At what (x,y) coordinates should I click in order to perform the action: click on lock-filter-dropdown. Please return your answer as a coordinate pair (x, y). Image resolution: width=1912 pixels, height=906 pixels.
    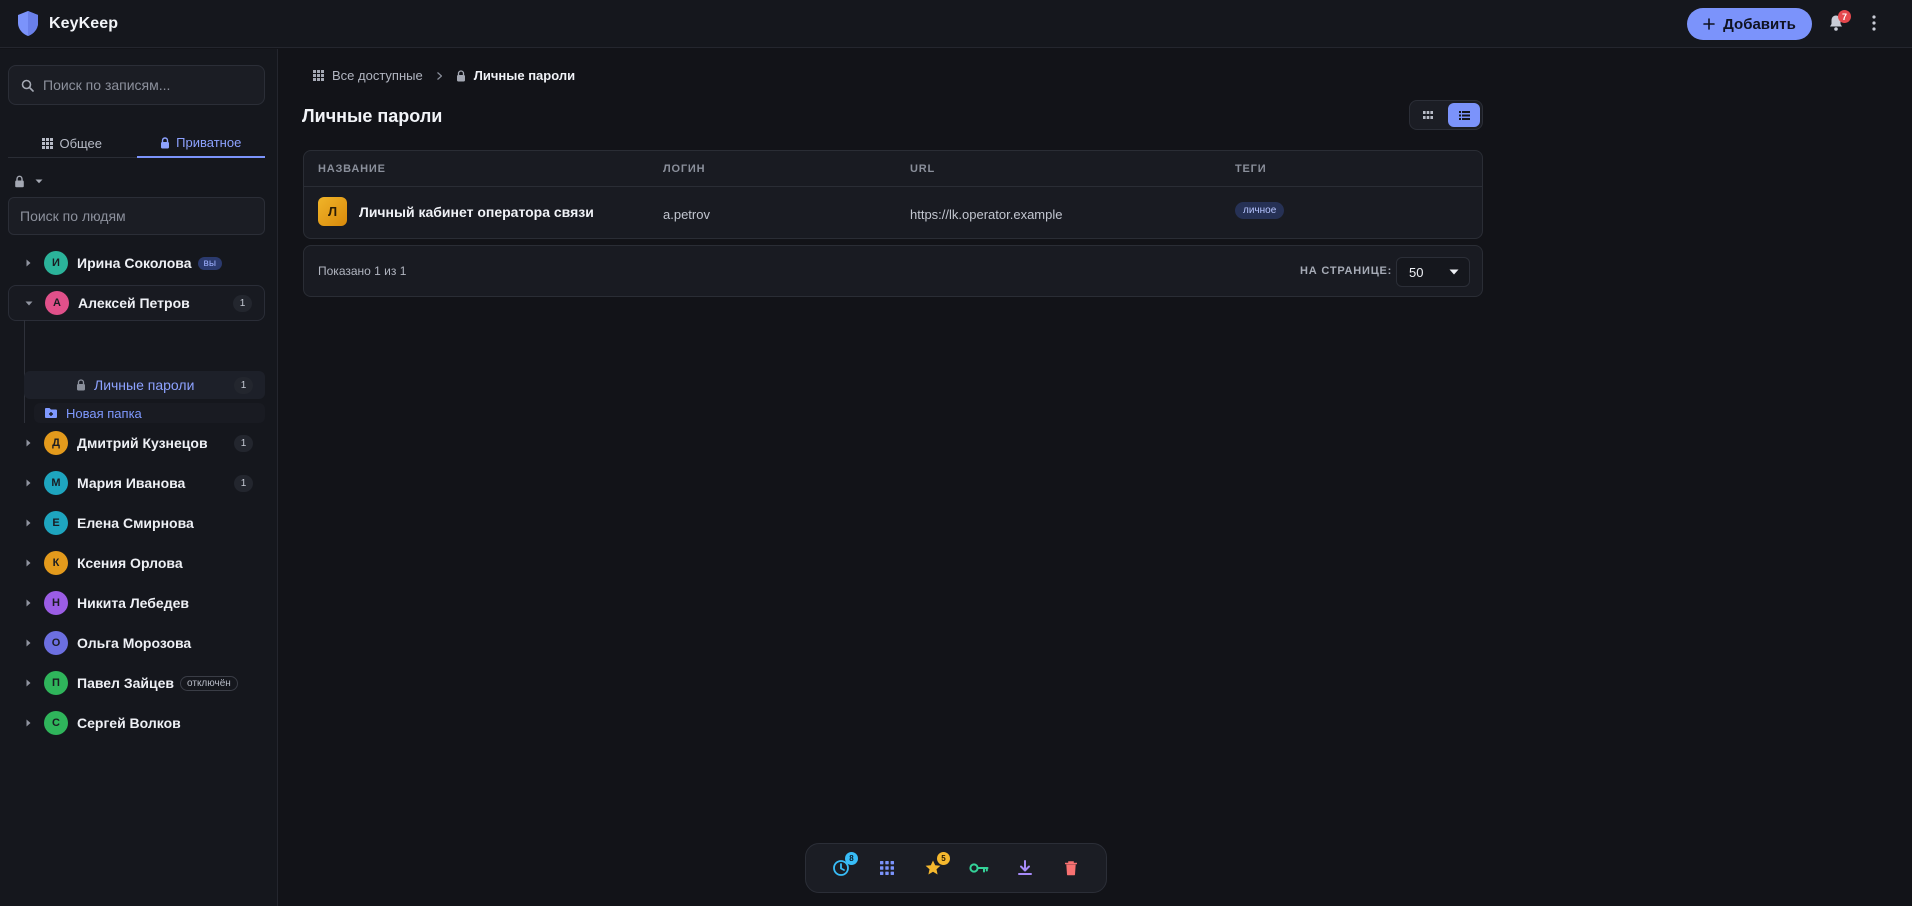
    Looking at the image, I should click on (28, 181).